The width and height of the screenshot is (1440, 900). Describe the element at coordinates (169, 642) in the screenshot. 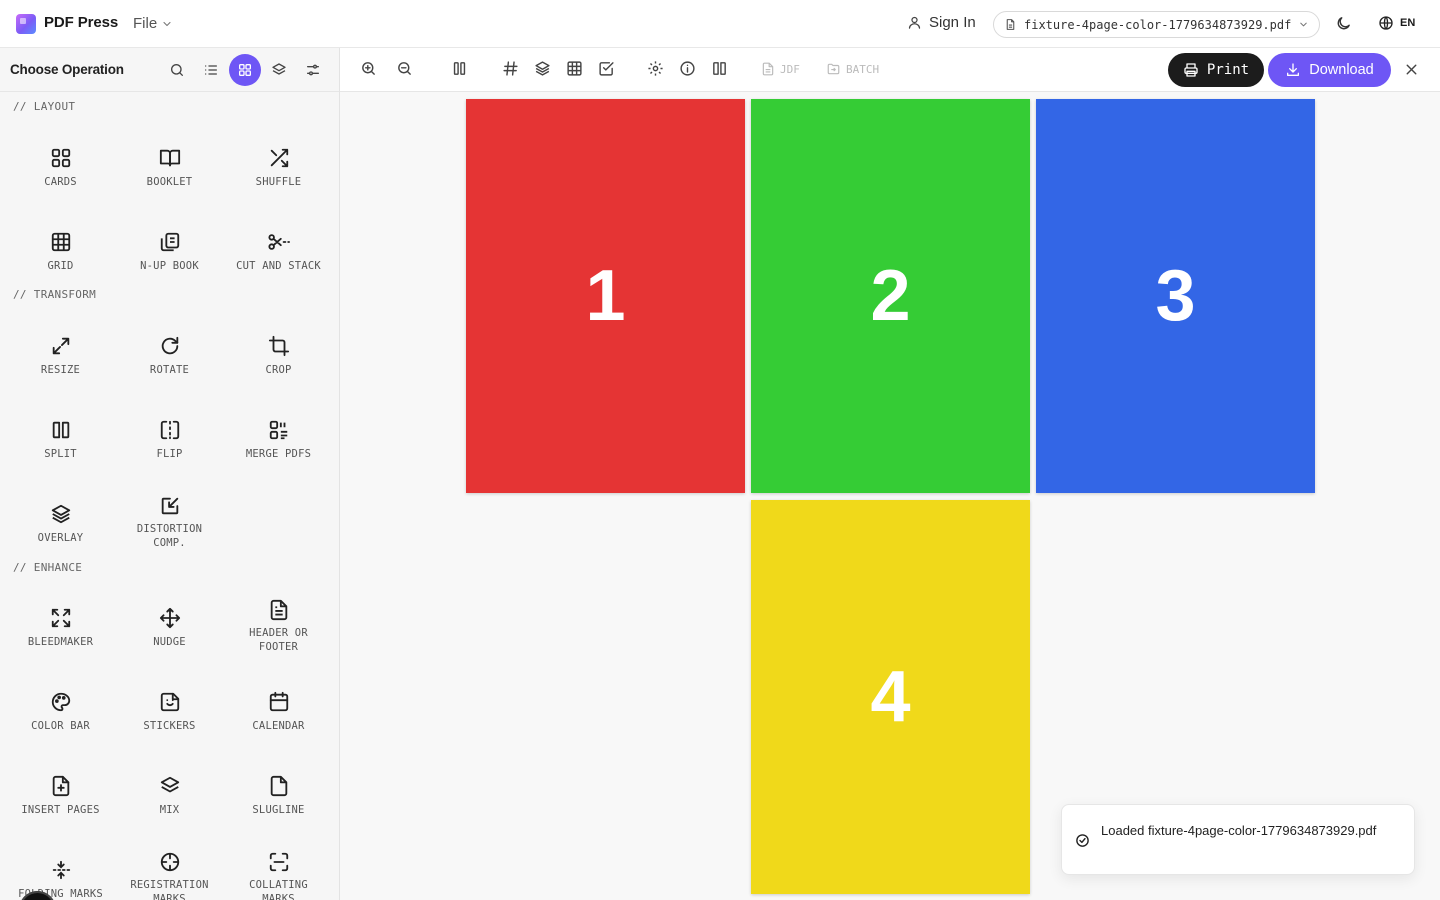

I see `op-label: NUDGE` at that location.